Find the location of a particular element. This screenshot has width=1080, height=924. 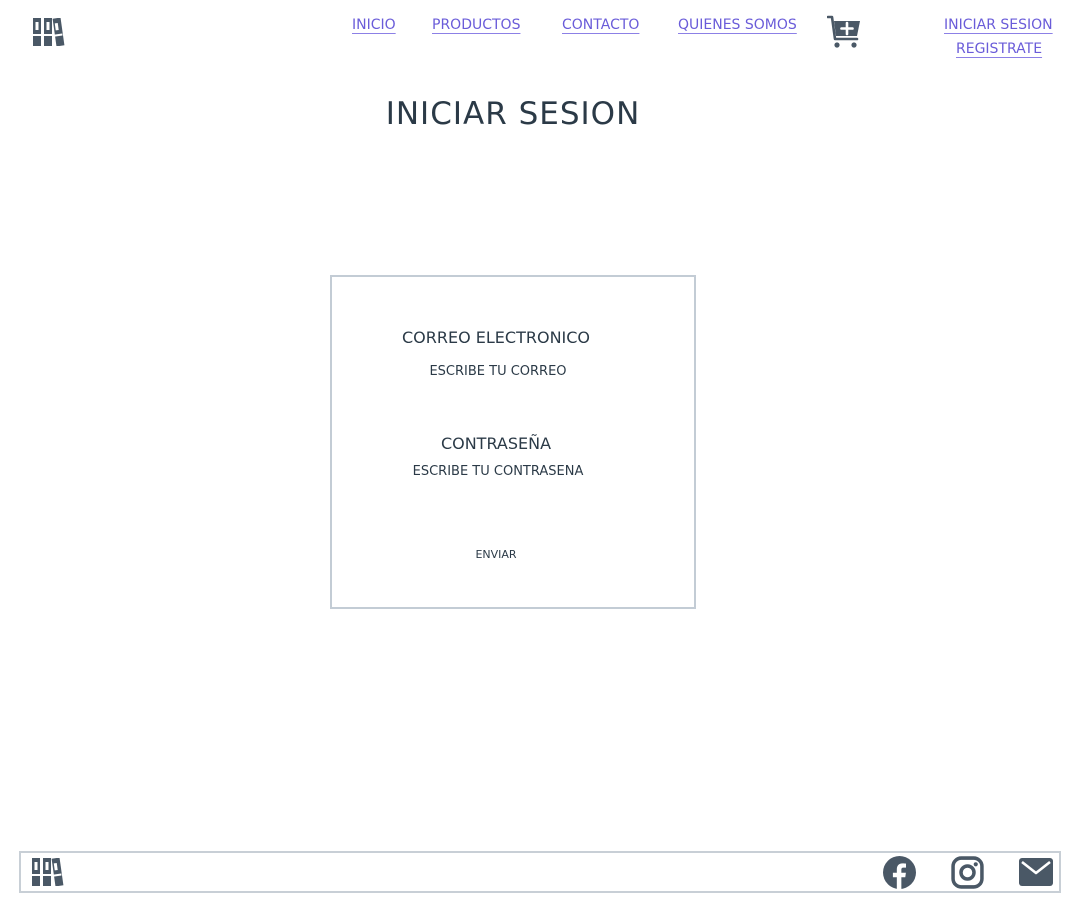

password-field is located at coordinates (498, 471).